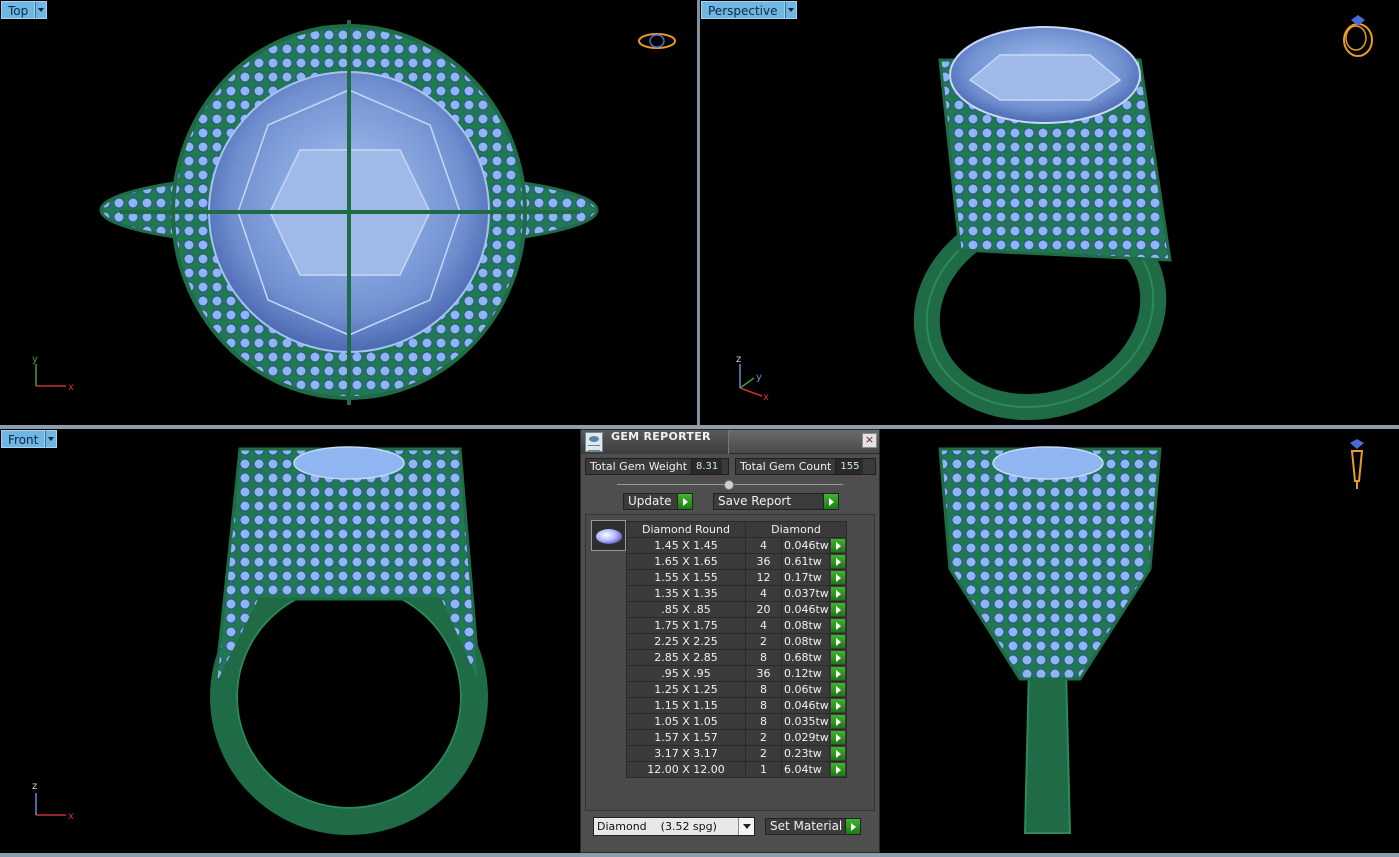 The image size is (1399, 857). Describe the element at coordinates (18, 10) in the screenshot. I see `viewport-top-name: Top` at that location.